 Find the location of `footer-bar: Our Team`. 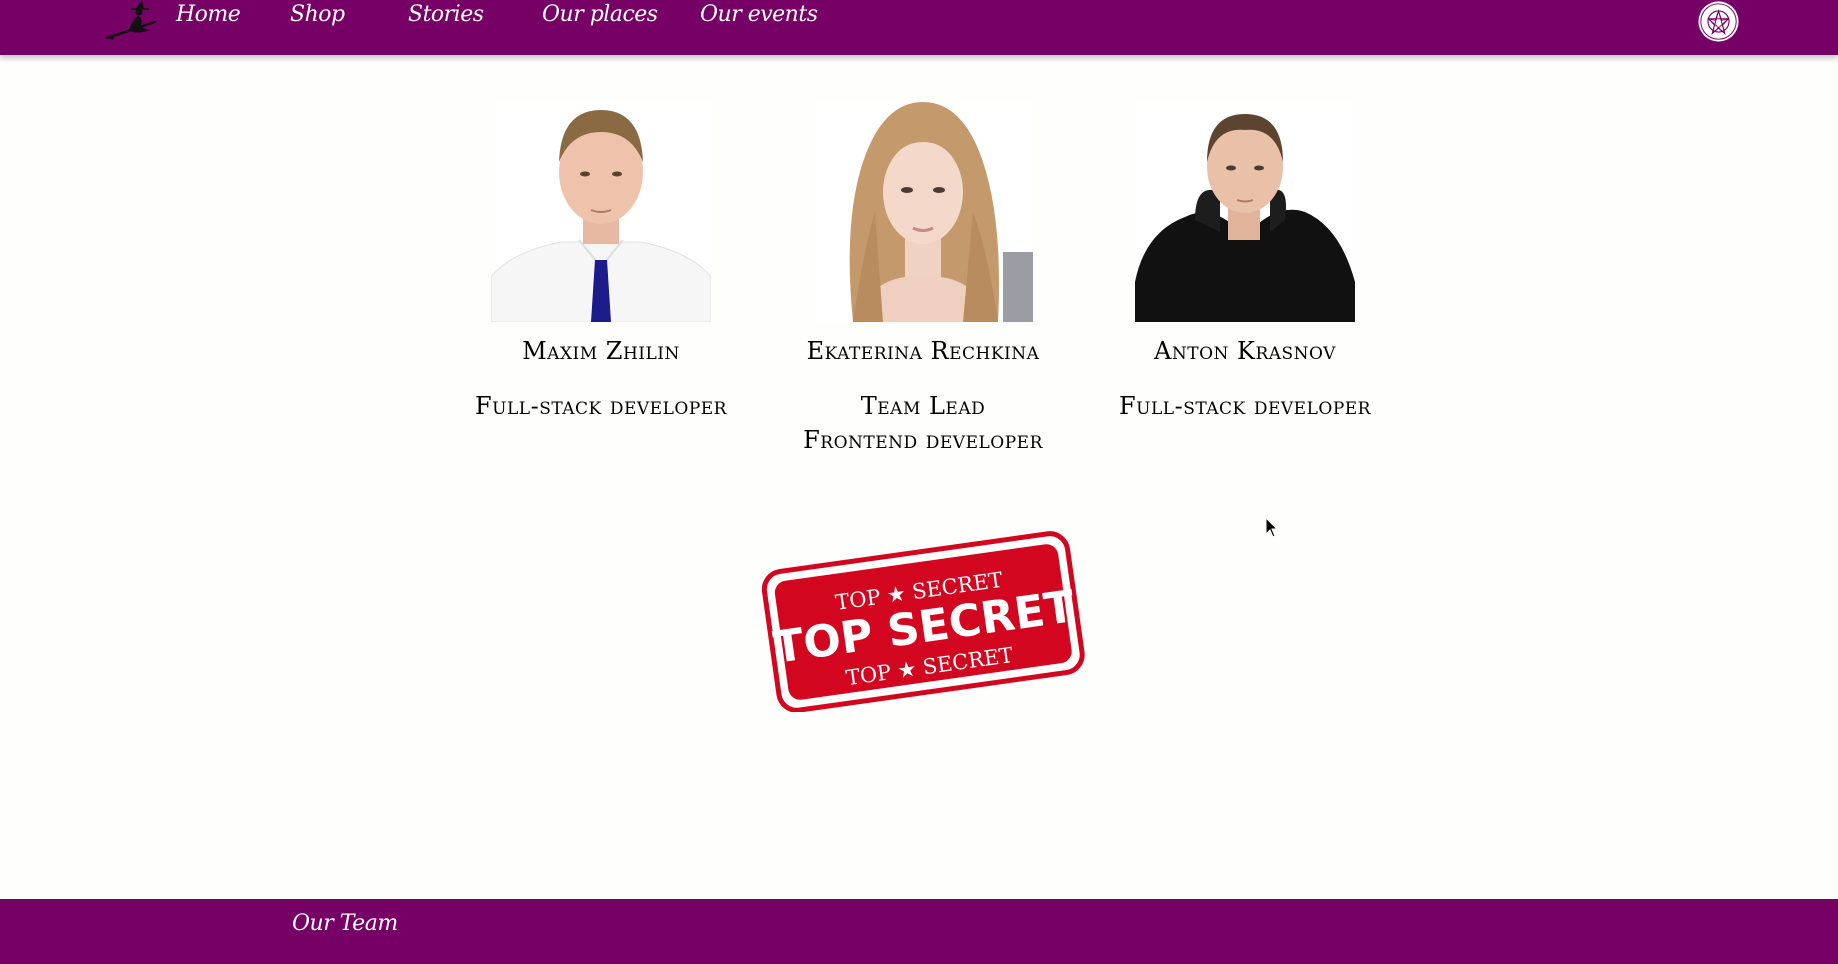

footer-bar: Our Team is located at coordinates (919, 931).